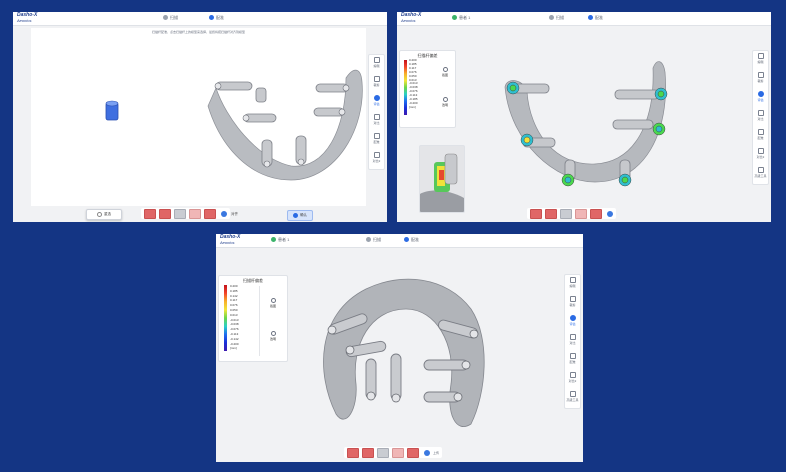  What do you see at coordinates (436, 452) in the screenshot?
I see `upload-label: 上传` at bounding box center [436, 452].